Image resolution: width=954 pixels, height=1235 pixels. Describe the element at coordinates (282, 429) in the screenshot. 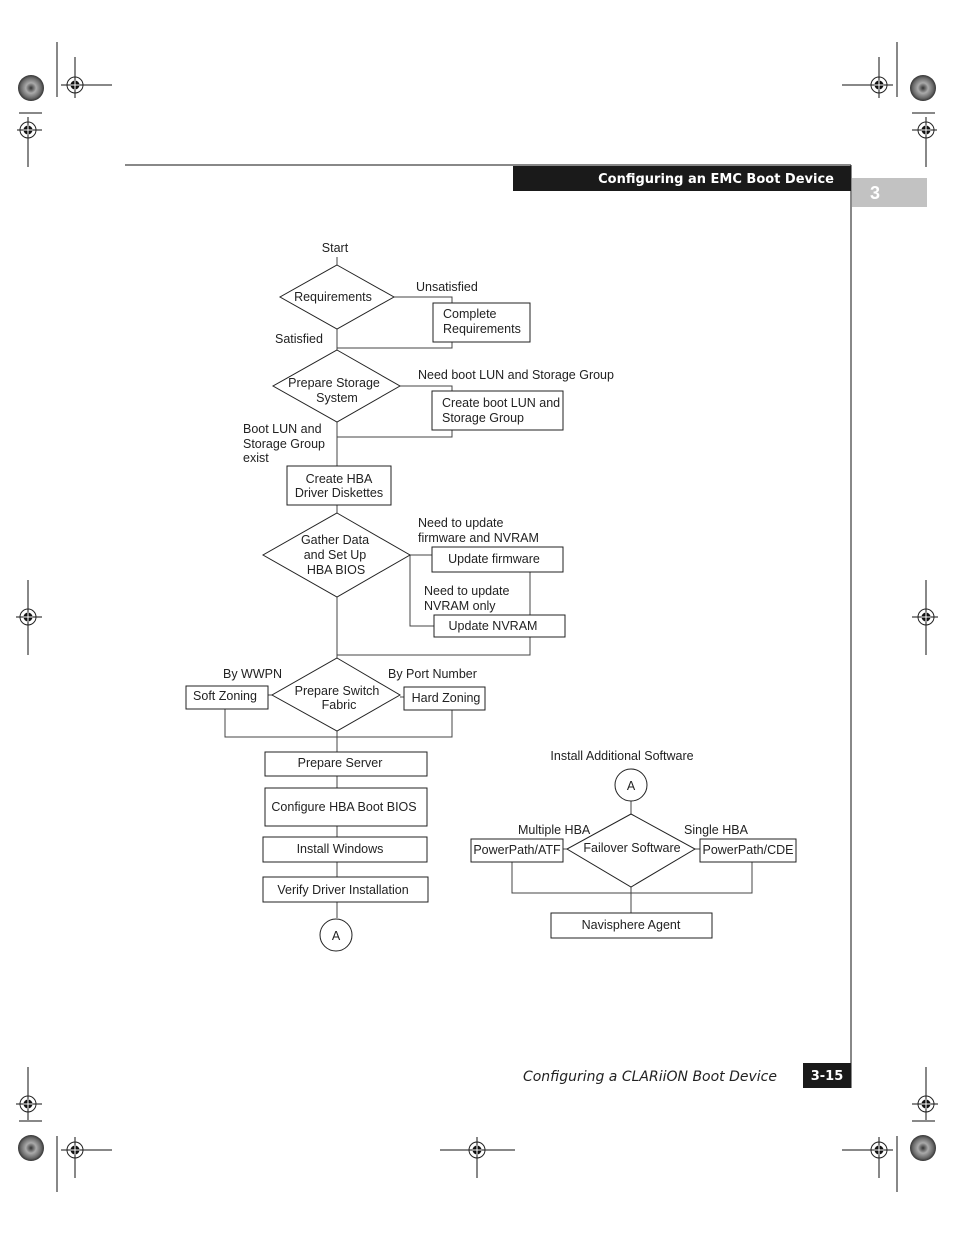

I see `lun-exist-line1: Boot LUN and` at that location.